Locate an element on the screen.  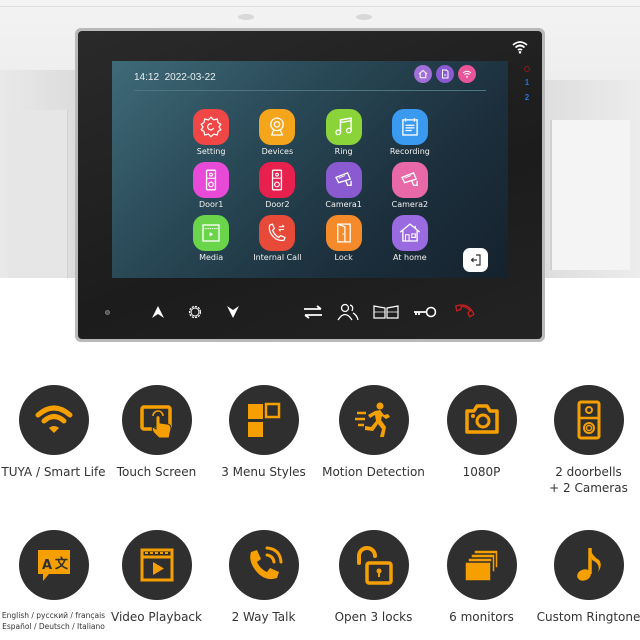
home-mode-icon is located at coordinates (423, 74).